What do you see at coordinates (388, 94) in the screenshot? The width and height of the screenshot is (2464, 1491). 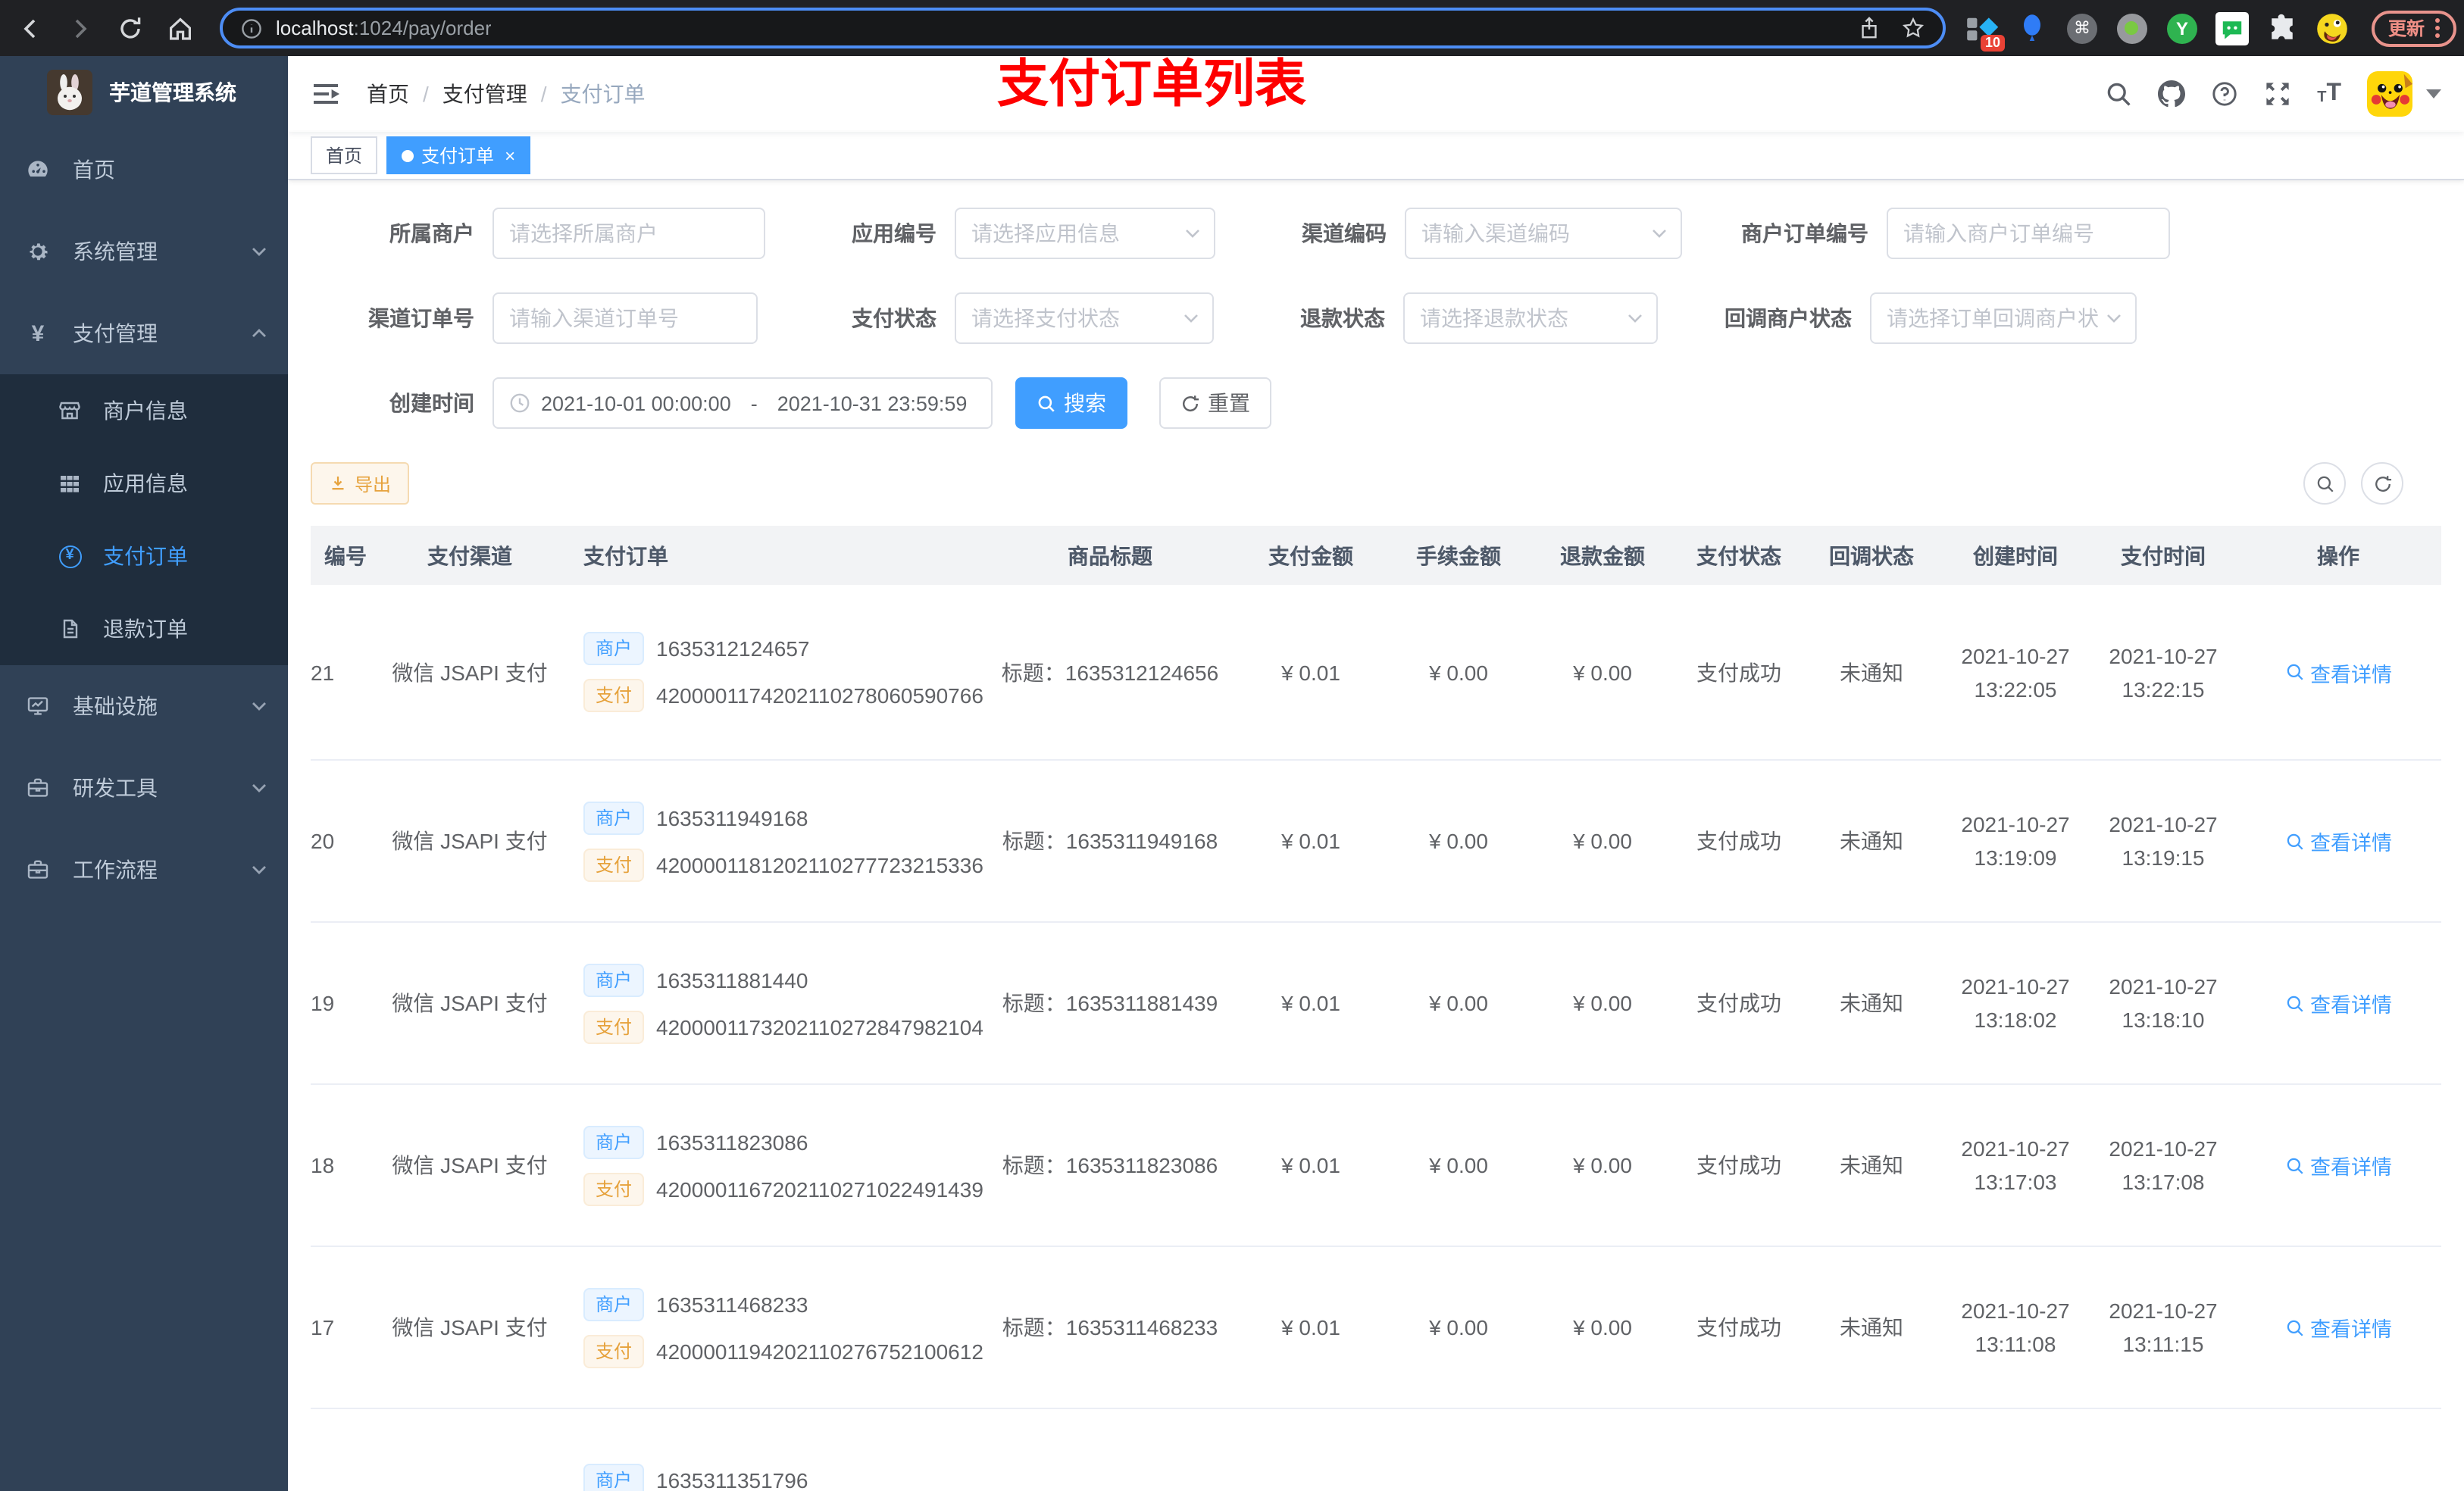 I see `breadcrumb-home: 首页` at bounding box center [388, 94].